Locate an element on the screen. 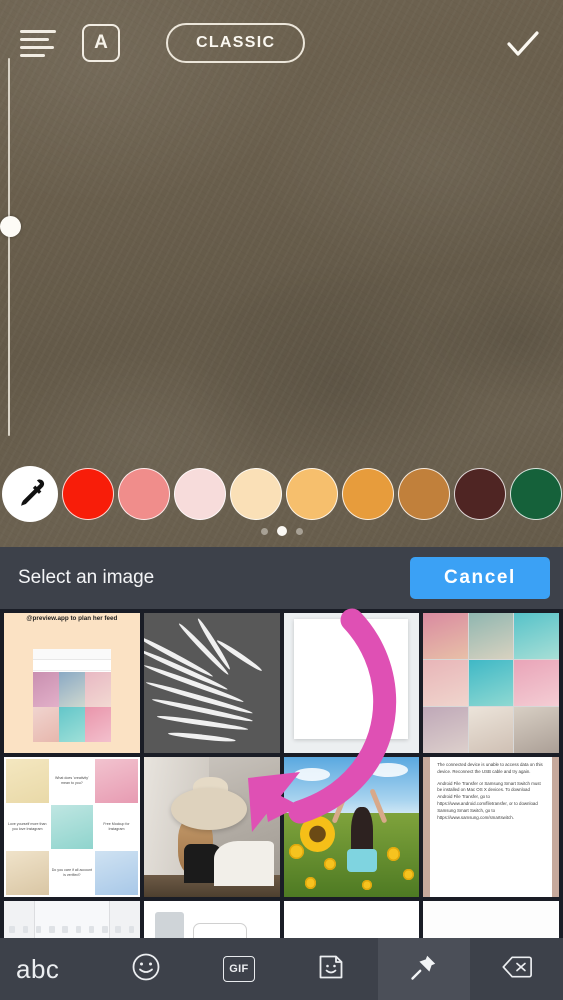  thumb-keyboard is located at coordinates (72, 919).